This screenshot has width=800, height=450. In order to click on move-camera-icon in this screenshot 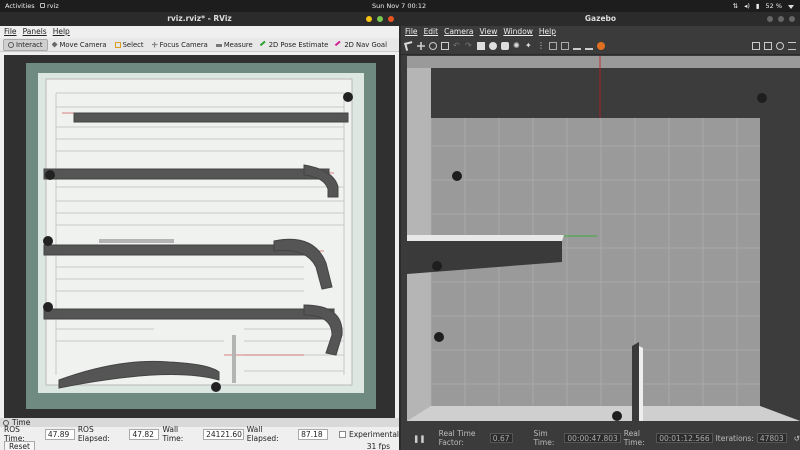, I will do `click(54, 44)`.